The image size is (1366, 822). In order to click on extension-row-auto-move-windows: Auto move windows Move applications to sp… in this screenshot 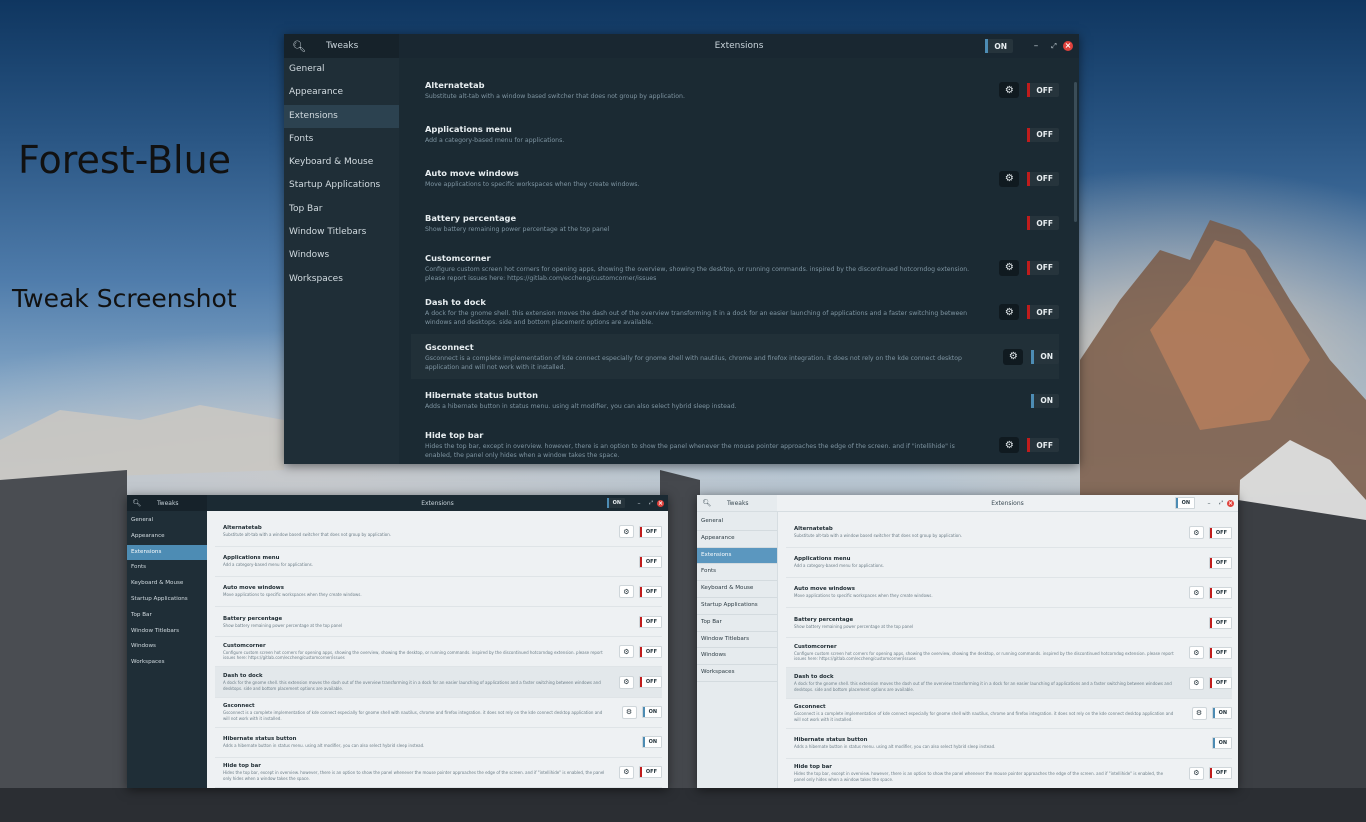, I will do `click(438, 592)`.